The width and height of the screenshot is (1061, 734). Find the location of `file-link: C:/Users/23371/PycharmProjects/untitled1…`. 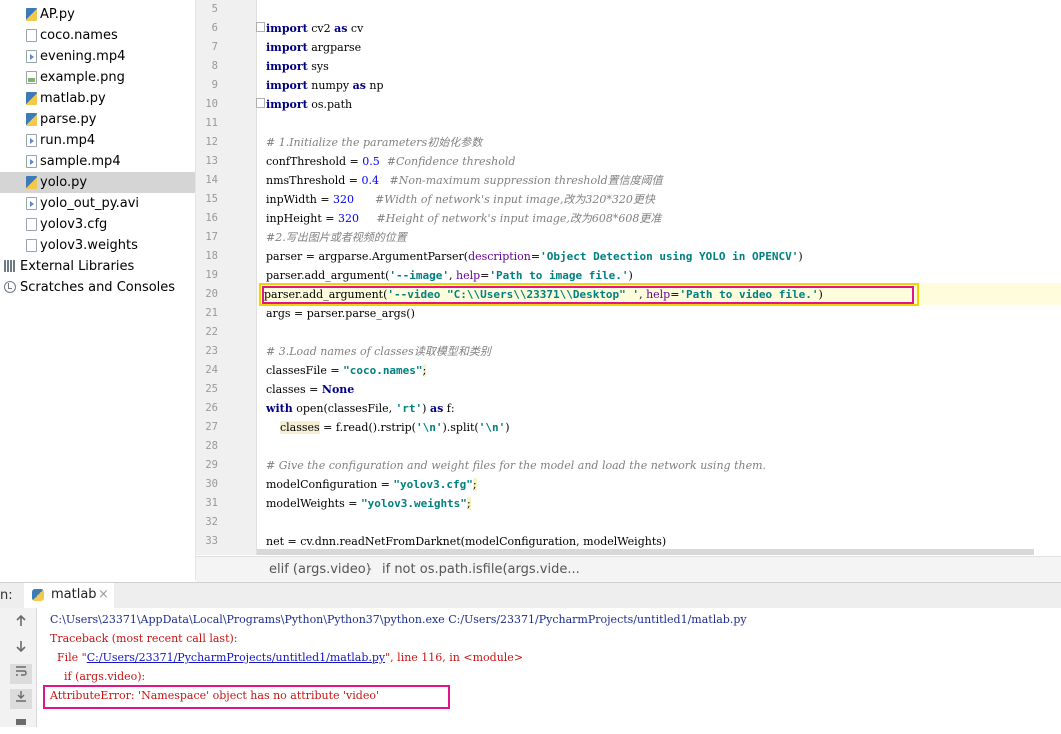

file-link: C:/Users/23371/PycharmProjects/untitled1… is located at coordinates (236, 657).